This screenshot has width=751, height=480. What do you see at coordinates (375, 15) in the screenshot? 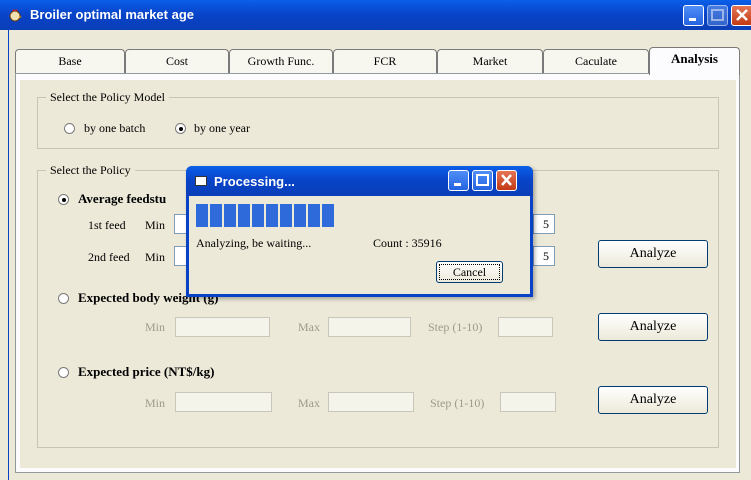
I see `title-bar: Broiler optimal market age` at bounding box center [375, 15].